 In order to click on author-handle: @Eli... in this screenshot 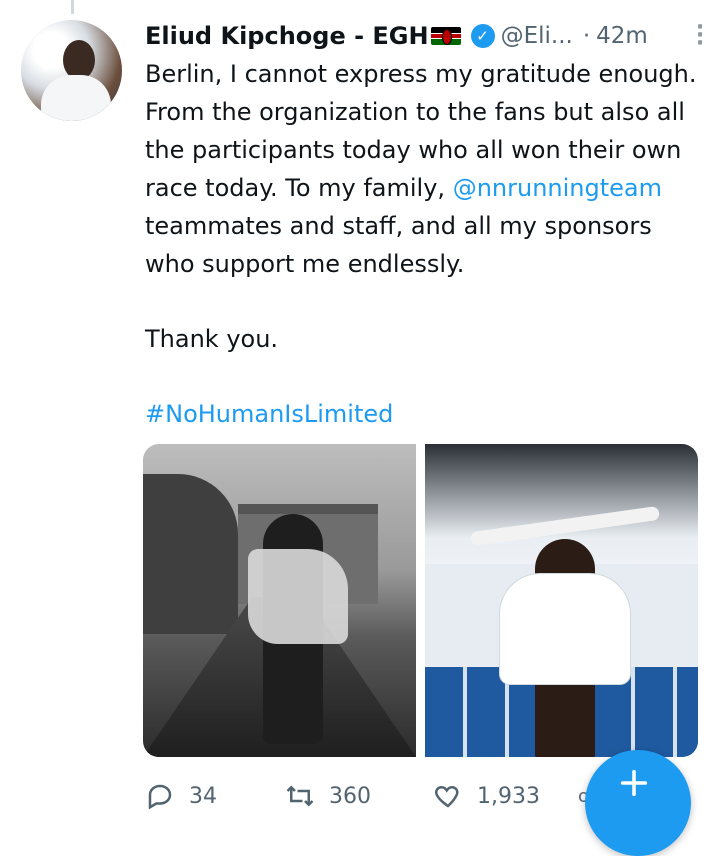, I will do `click(537, 36)`.